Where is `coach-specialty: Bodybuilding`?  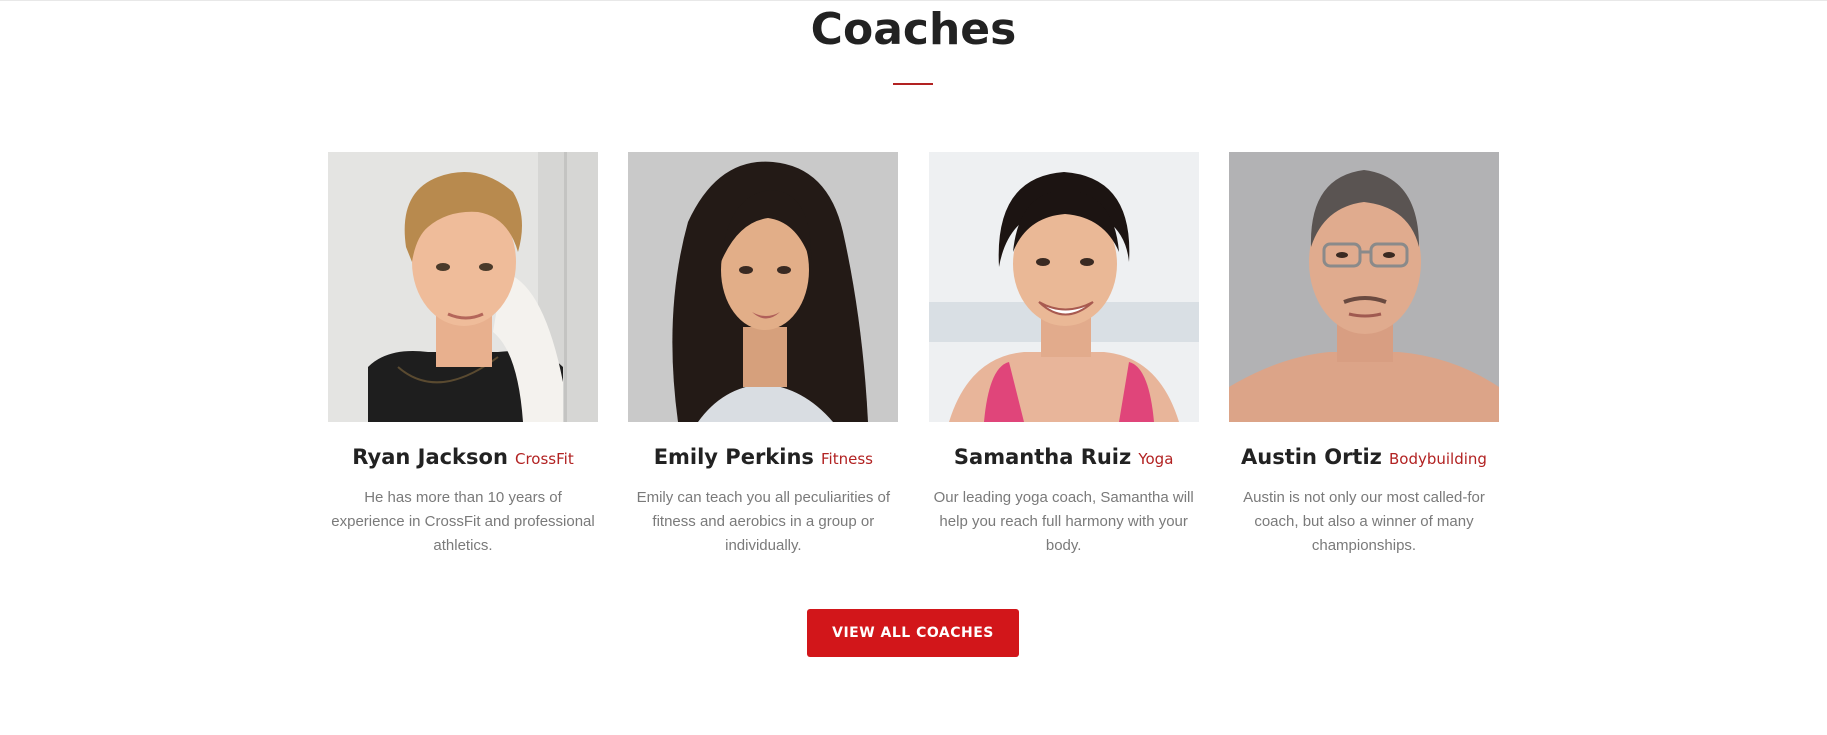
coach-specialty: Bodybuilding is located at coordinates (1437, 459).